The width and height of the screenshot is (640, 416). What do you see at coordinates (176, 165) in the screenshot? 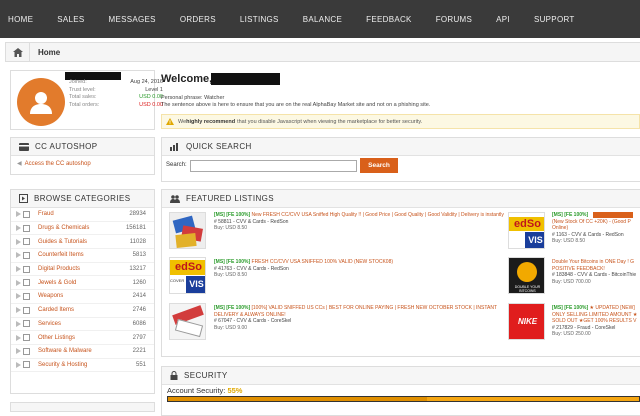
I see `search-label: Search:` at bounding box center [176, 165].